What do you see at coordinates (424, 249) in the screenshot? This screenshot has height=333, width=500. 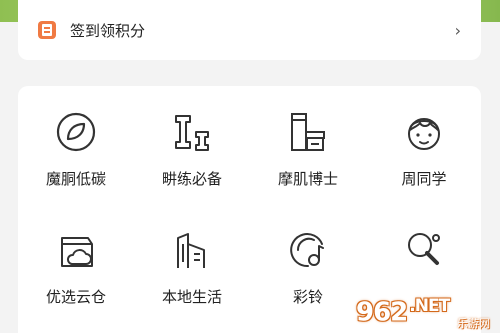 I see `ping-pong-icon` at bounding box center [424, 249].